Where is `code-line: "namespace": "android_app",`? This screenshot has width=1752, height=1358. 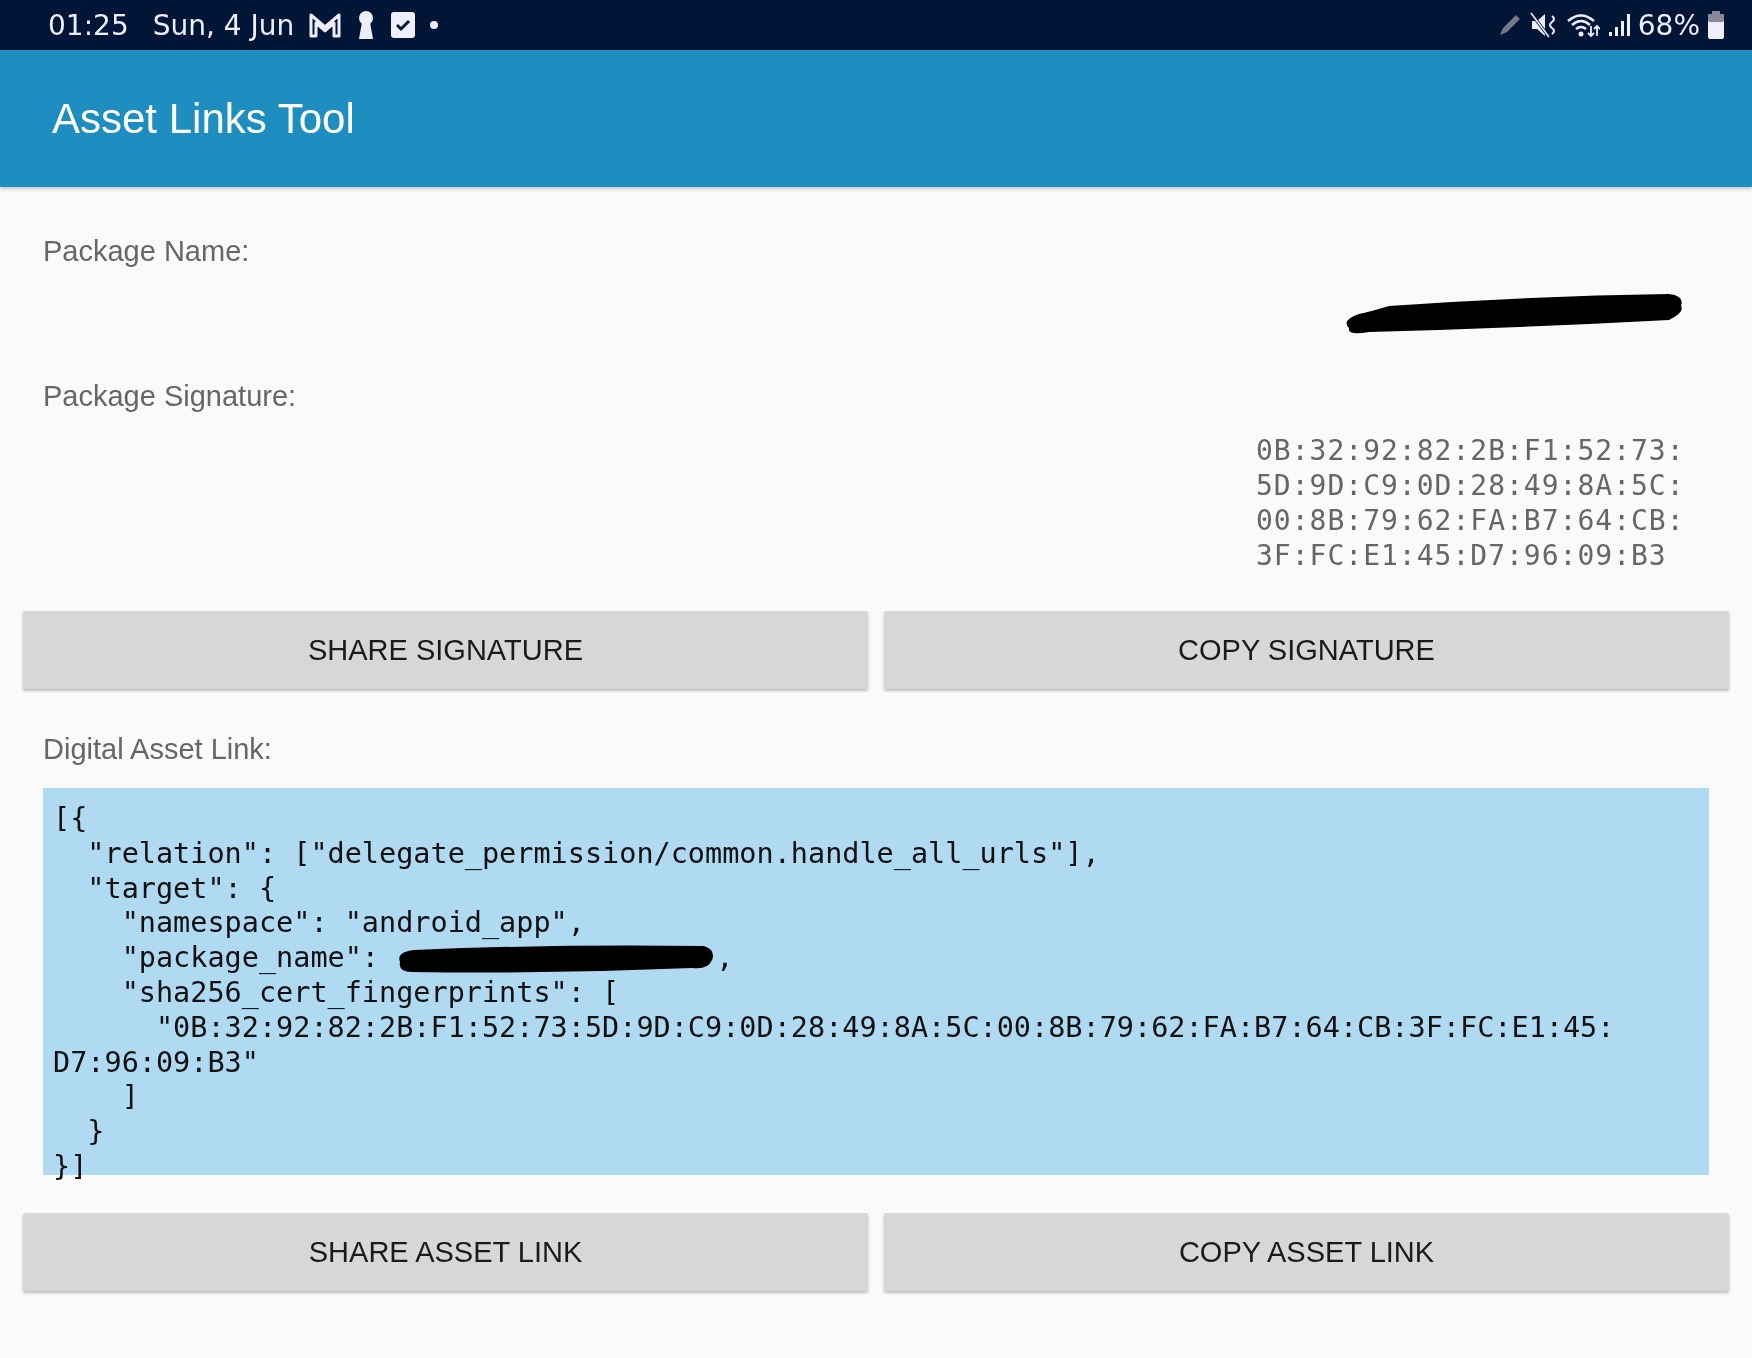
code-line: "namespace": "android_app", is located at coordinates (353, 924).